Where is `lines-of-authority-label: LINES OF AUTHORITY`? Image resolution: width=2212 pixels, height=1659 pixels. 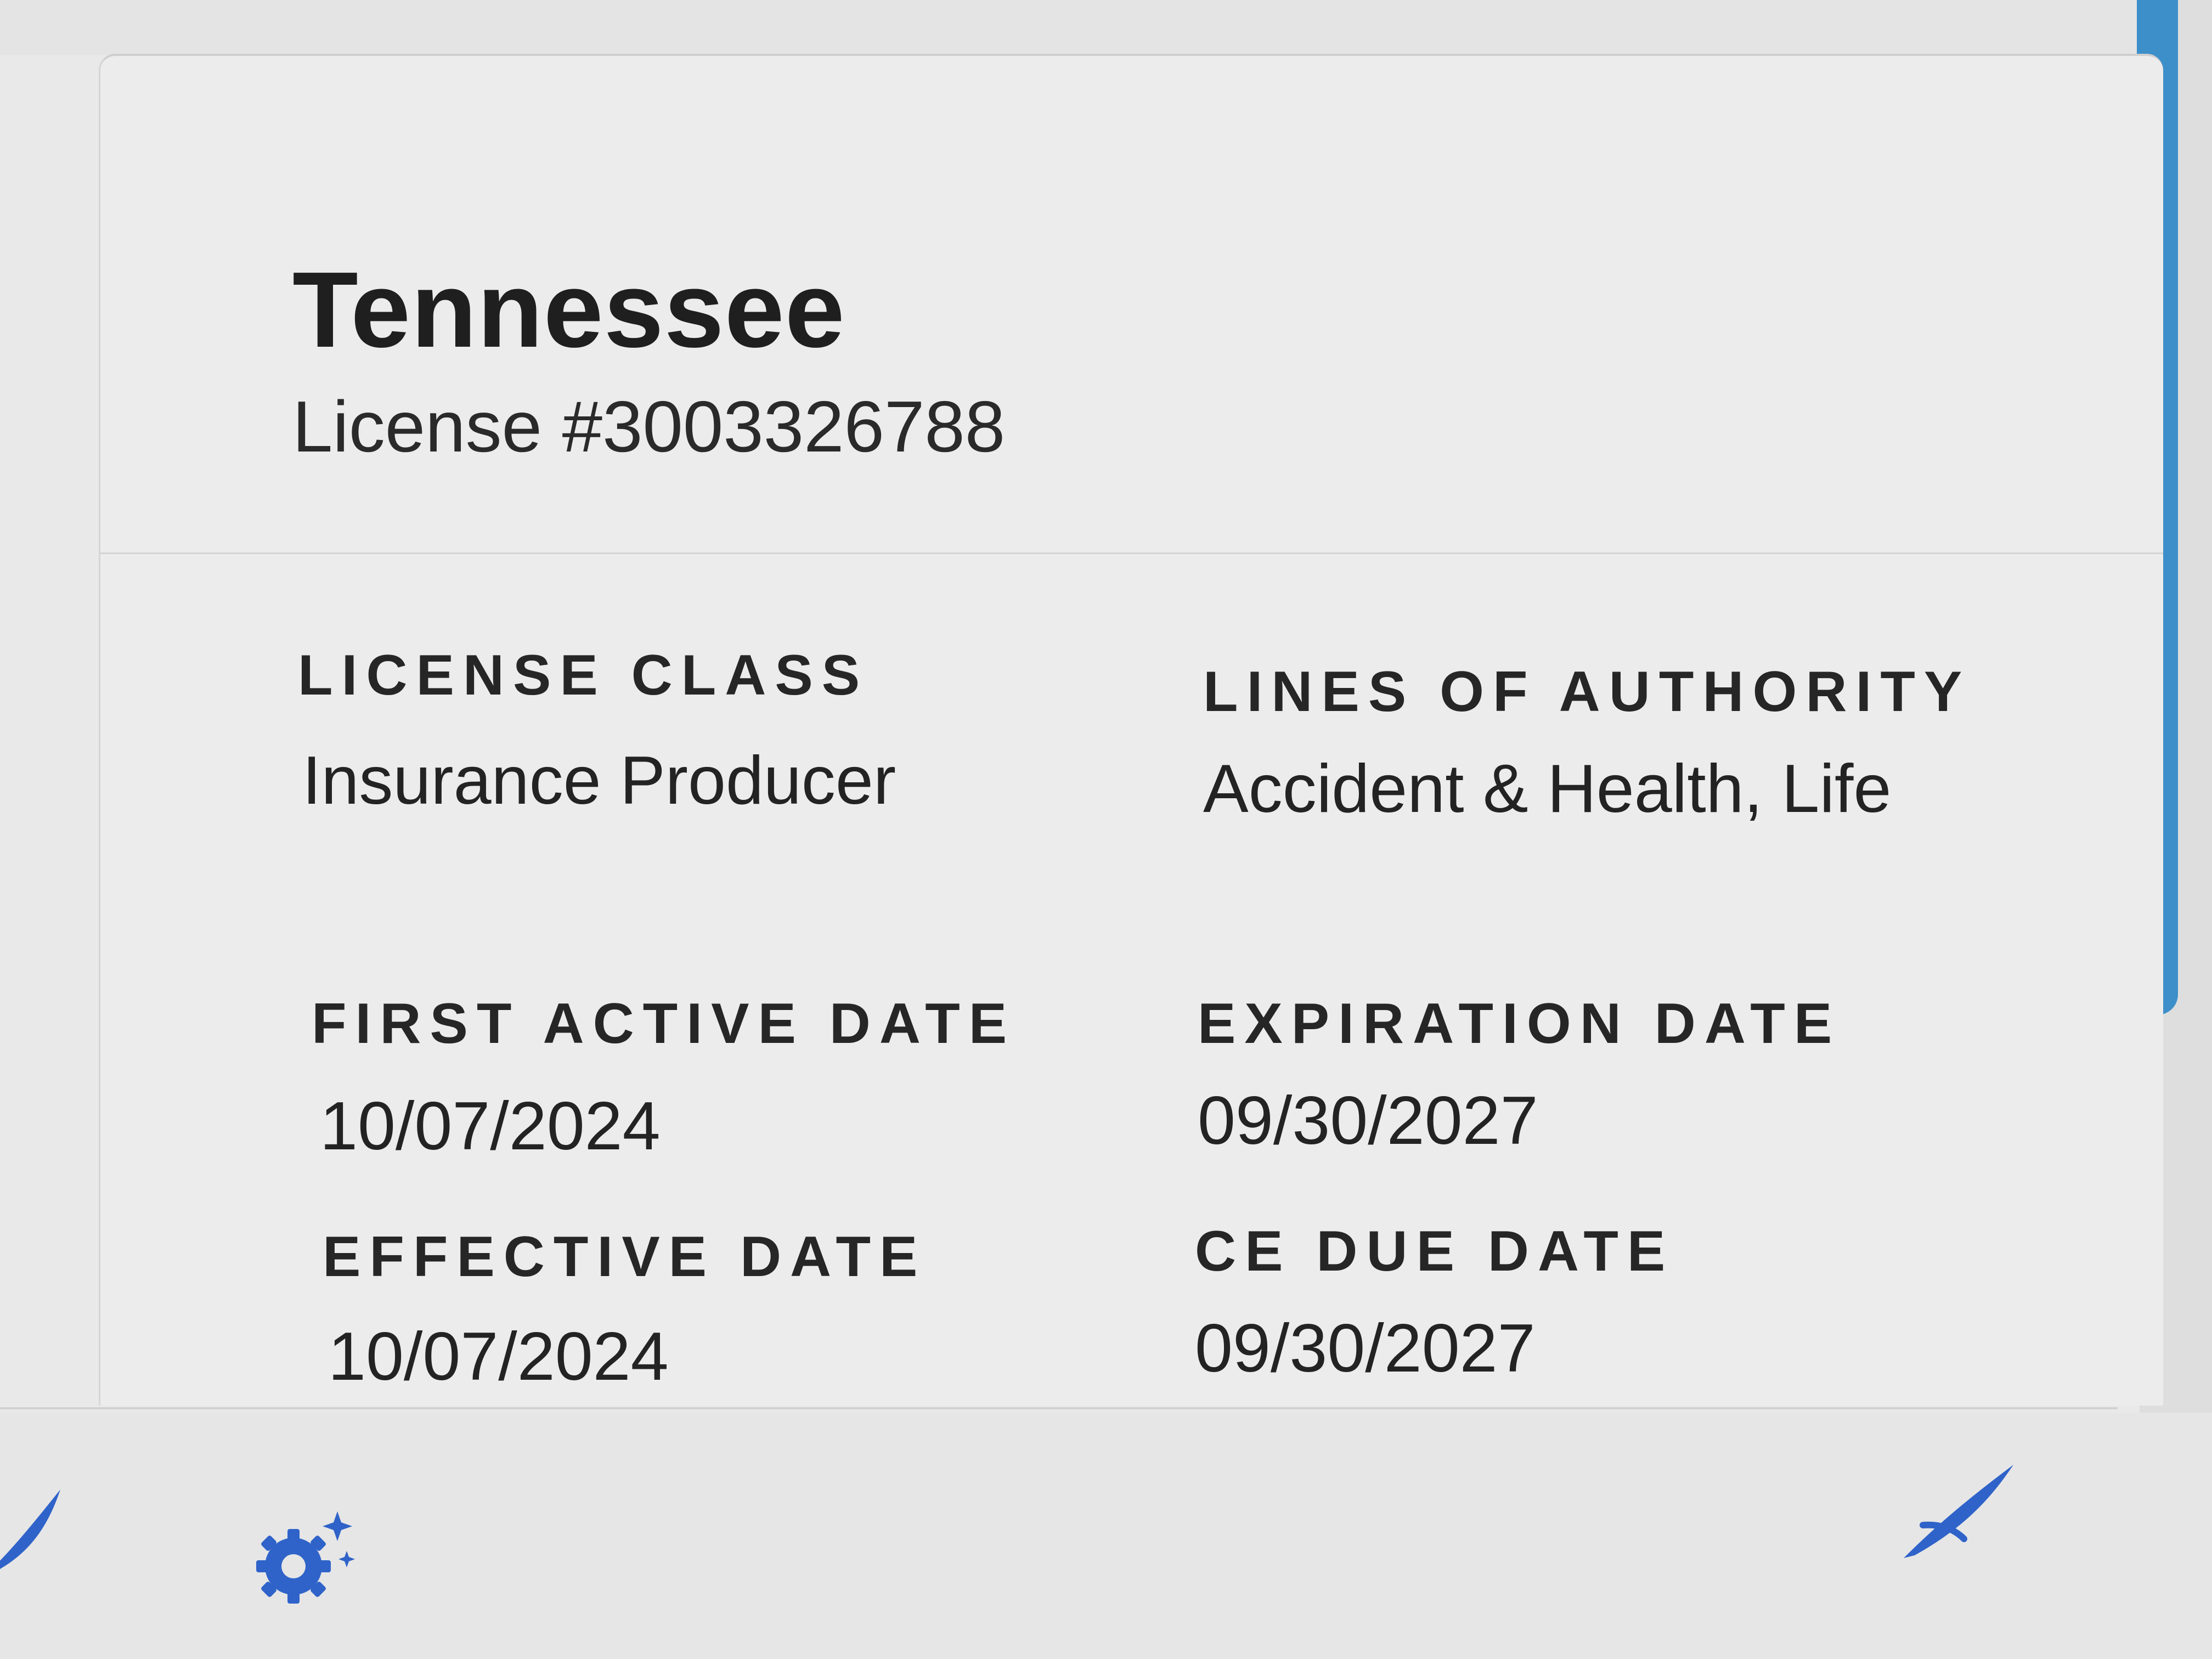 lines-of-authority-label: LINES OF AUTHORITY is located at coordinates (1587, 692).